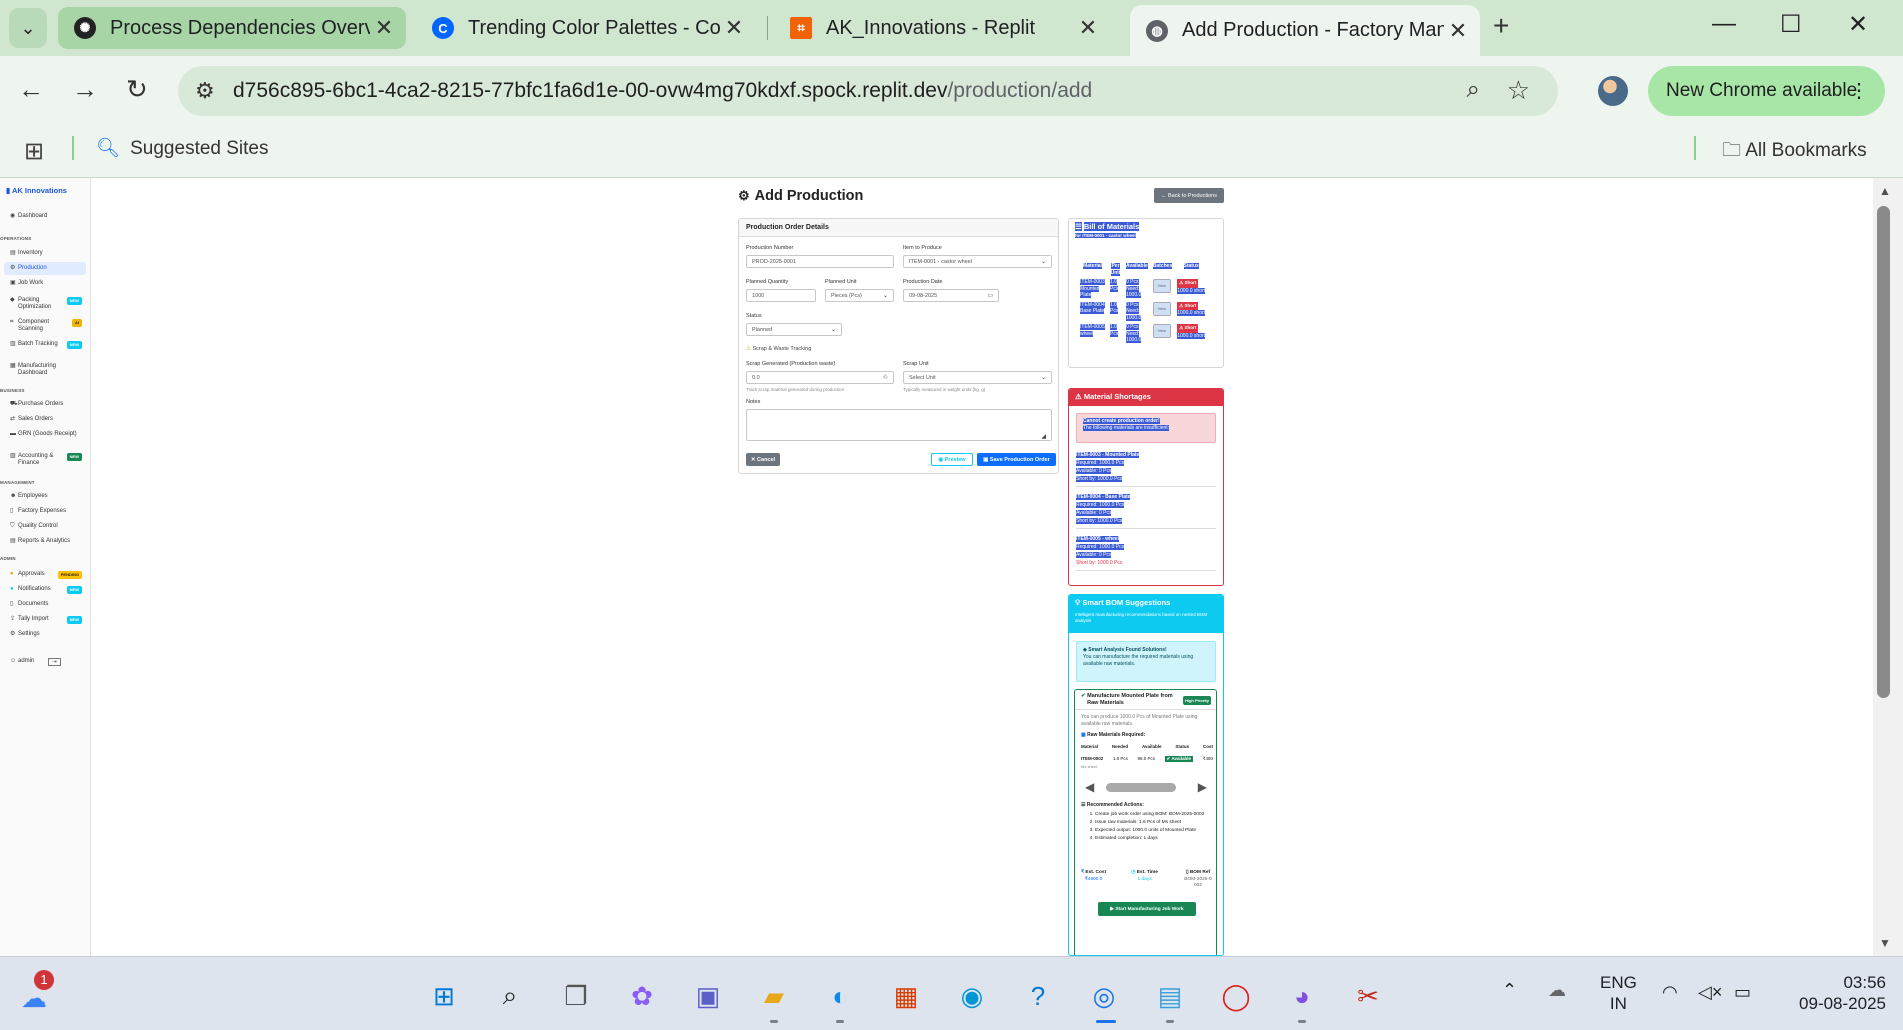 The image size is (1903, 1030). I want to click on all-bookmarks-button: 🗀 All Bookmarks, so click(1794, 152).